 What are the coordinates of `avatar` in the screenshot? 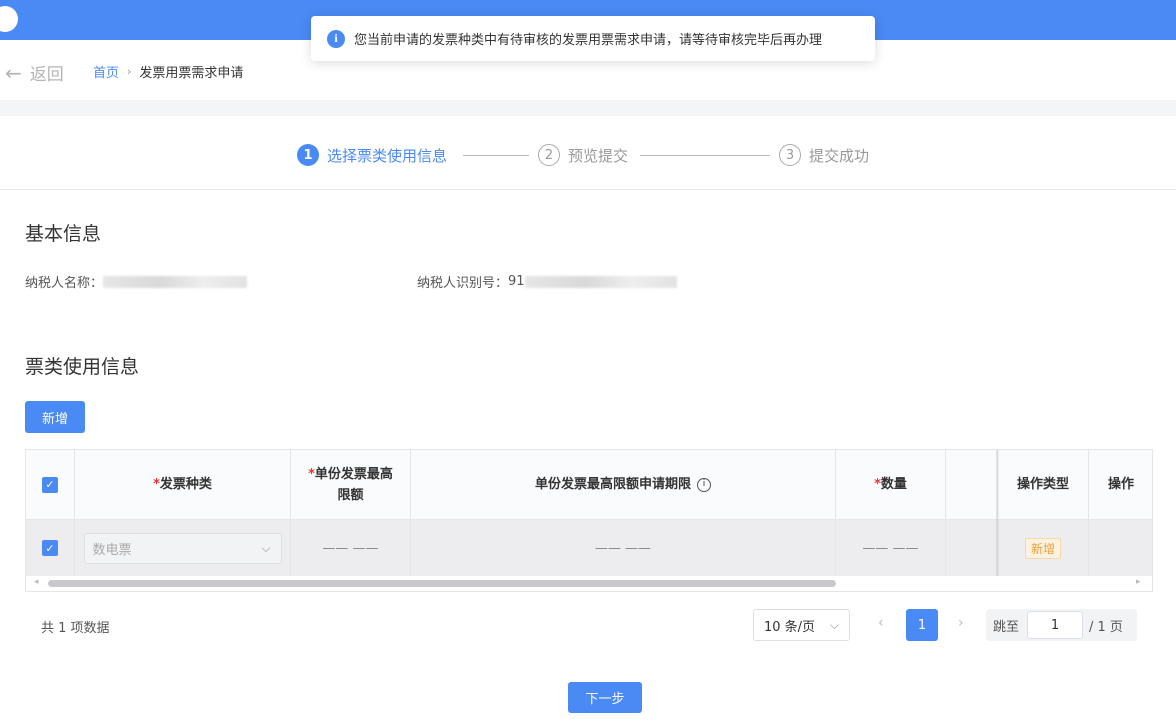 It's located at (9, 19).